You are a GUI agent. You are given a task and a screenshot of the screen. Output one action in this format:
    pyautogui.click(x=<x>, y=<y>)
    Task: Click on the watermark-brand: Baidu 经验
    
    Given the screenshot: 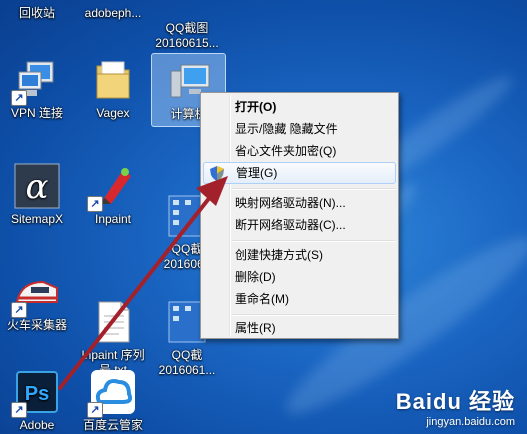 What is the action you would take?
    pyautogui.click(x=455, y=401)
    